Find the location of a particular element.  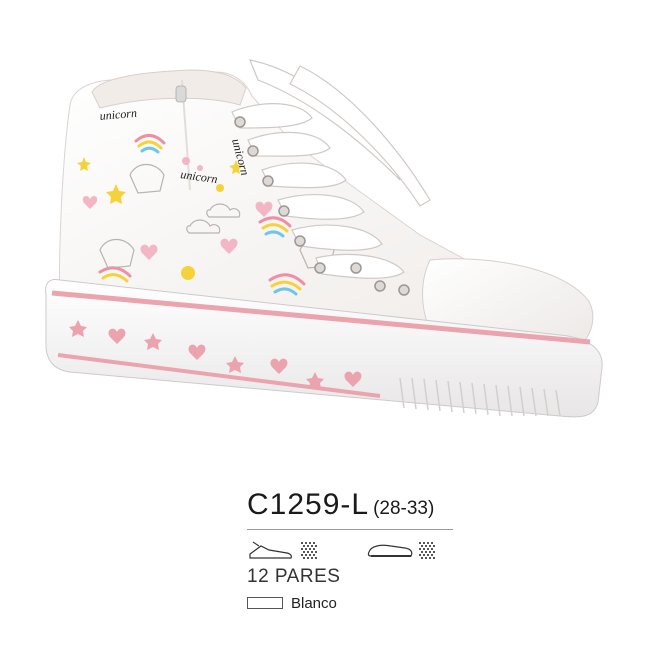

color-row: Blanco is located at coordinates (292, 603).